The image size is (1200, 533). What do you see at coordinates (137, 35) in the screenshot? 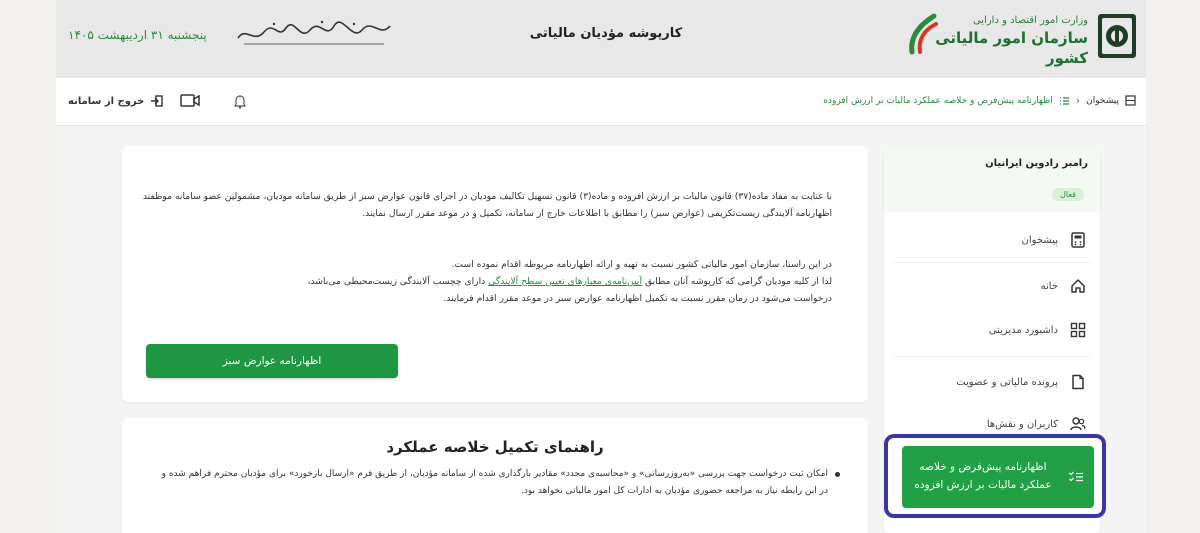
I see `current-date: پنجشنبه ۳۱ اردیبهشت ۱۴۰۵` at bounding box center [137, 35].